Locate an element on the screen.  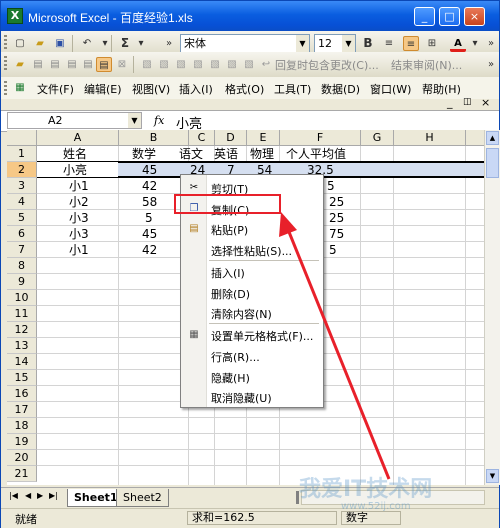
first-sheet-icon: |◀ is located at coordinates (13, 495).